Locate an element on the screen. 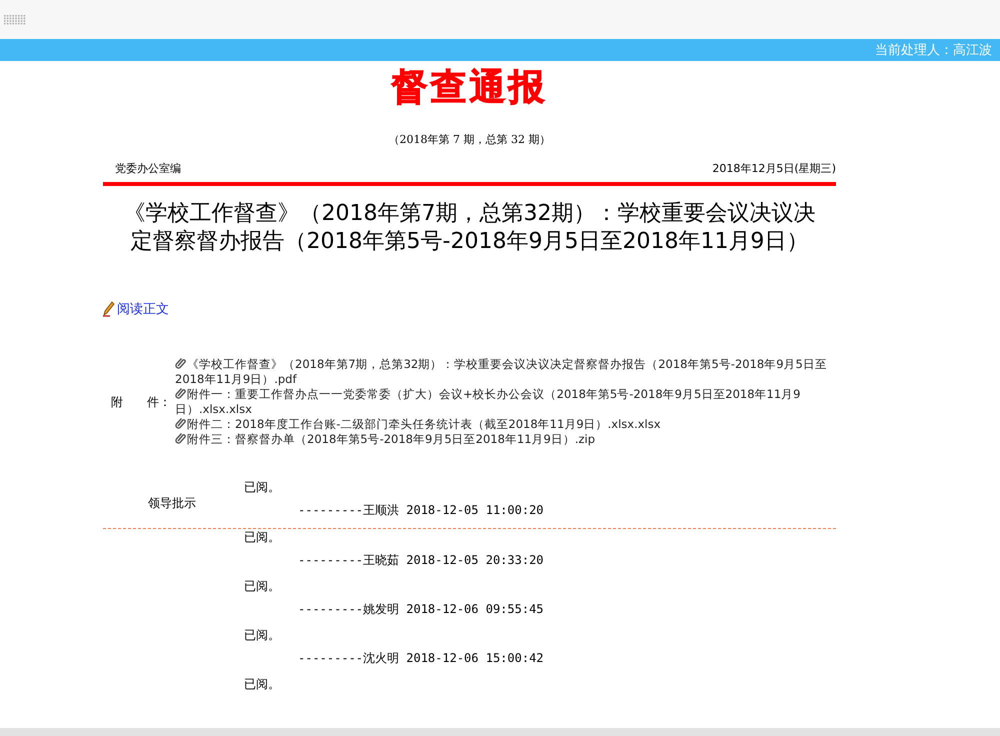 This screenshot has width=1000, height=736. attachment-link: 《学校工作督查》（2018年第7期，总第32期）：学校重要会议决议决定督察督办报告（2018年第5号-2018年9月5日至2018年11月9日）.pdf is located at coordinates (505, 372).